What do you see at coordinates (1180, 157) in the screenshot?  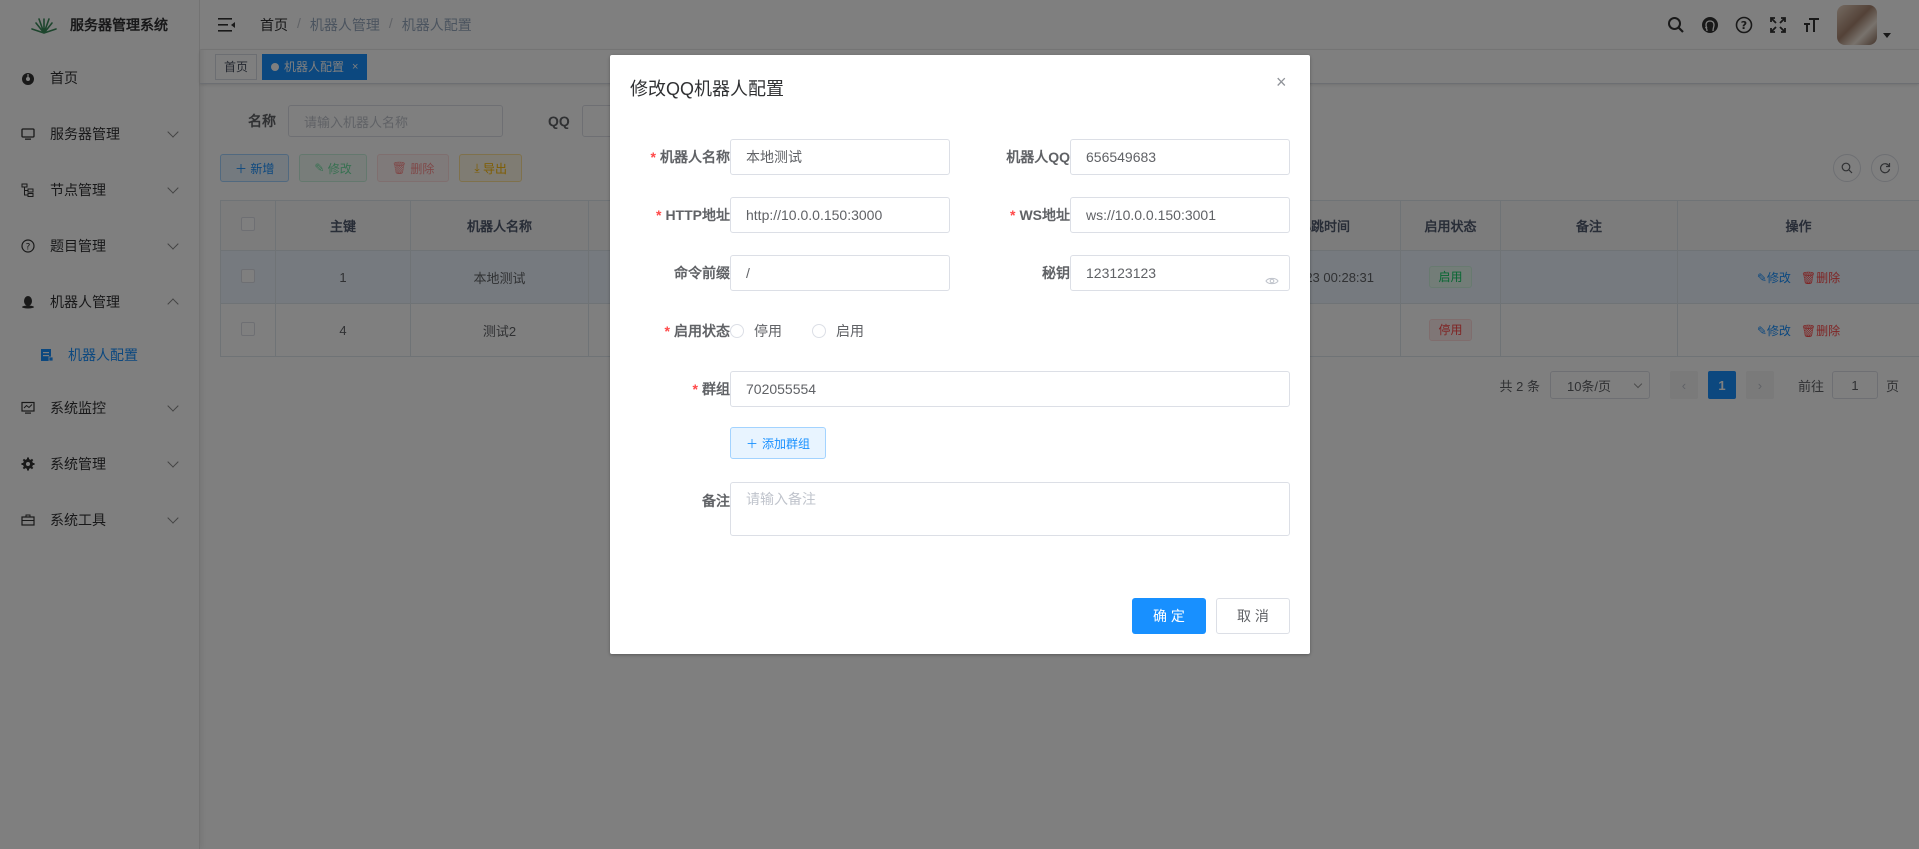 I see `robot-qq-input: 656549683` at bounding box center [1180, 157].